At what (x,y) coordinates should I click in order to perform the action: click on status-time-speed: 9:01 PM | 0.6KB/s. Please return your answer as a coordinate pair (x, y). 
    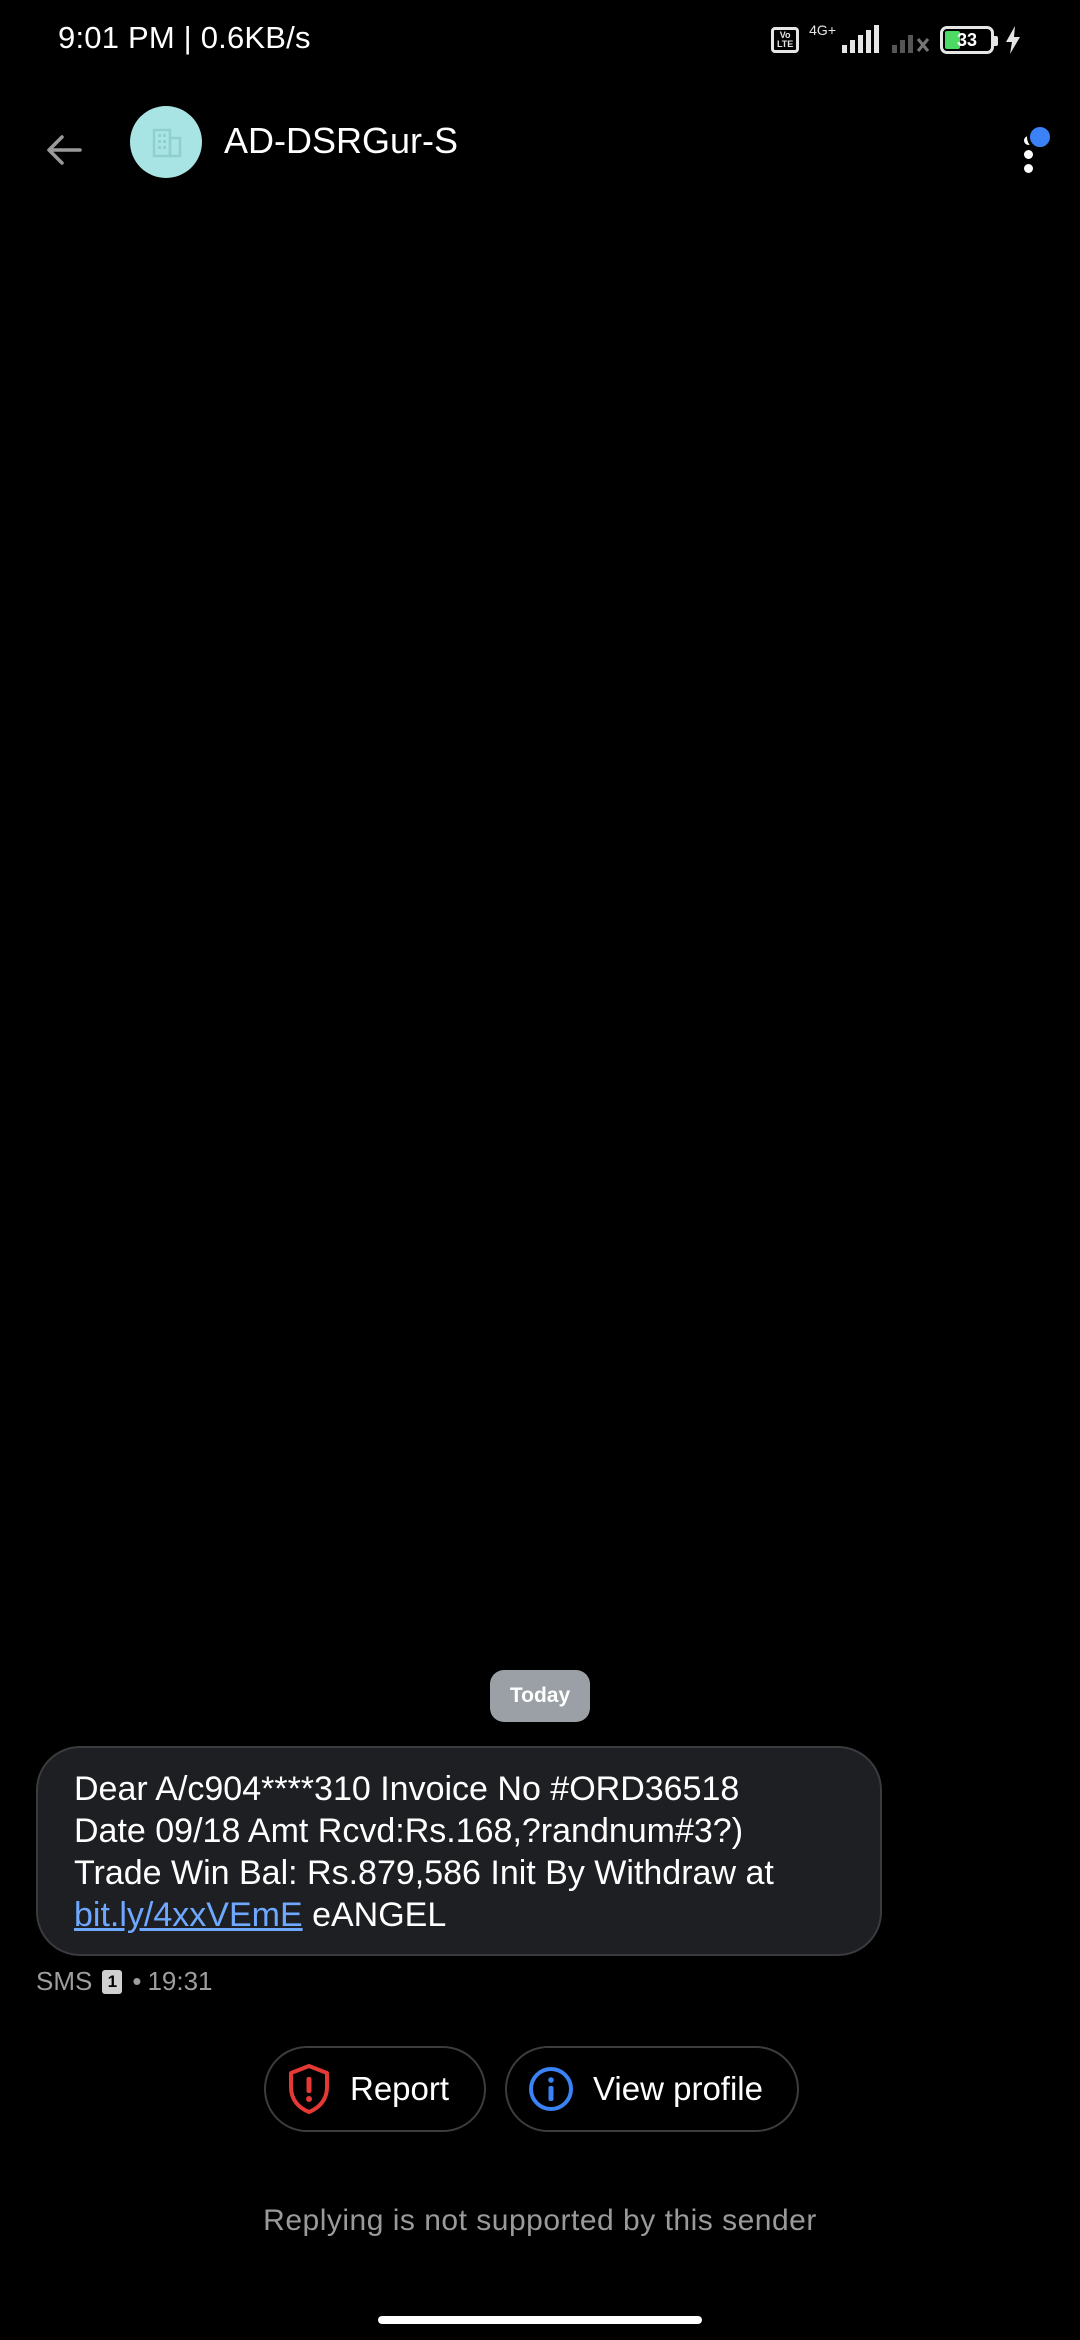
    Looking at the image, I should click on (184, 37).